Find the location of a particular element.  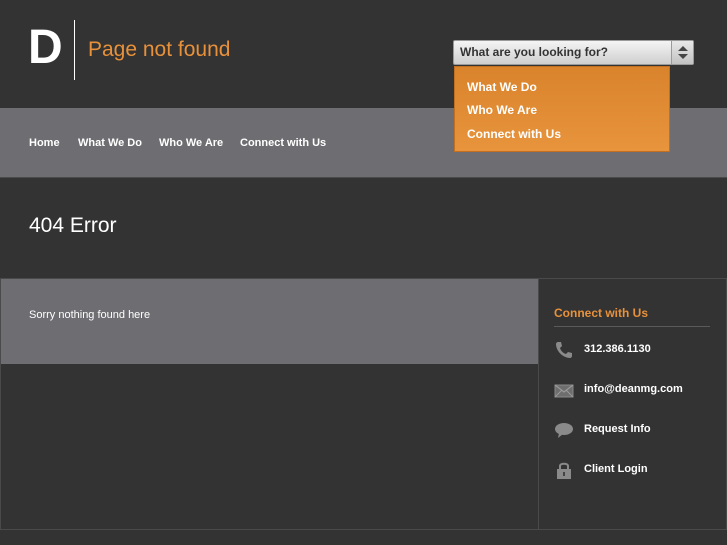

error-message: Sorry nothing found here is located at coordinates (90, 315).